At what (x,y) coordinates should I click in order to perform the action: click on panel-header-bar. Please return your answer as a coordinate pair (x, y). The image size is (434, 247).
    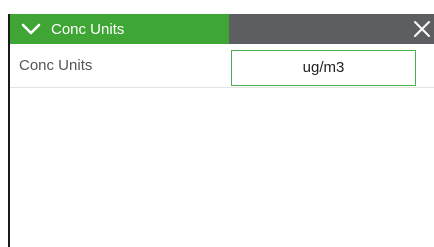
    Looking at the image, I should click on (331, 29).